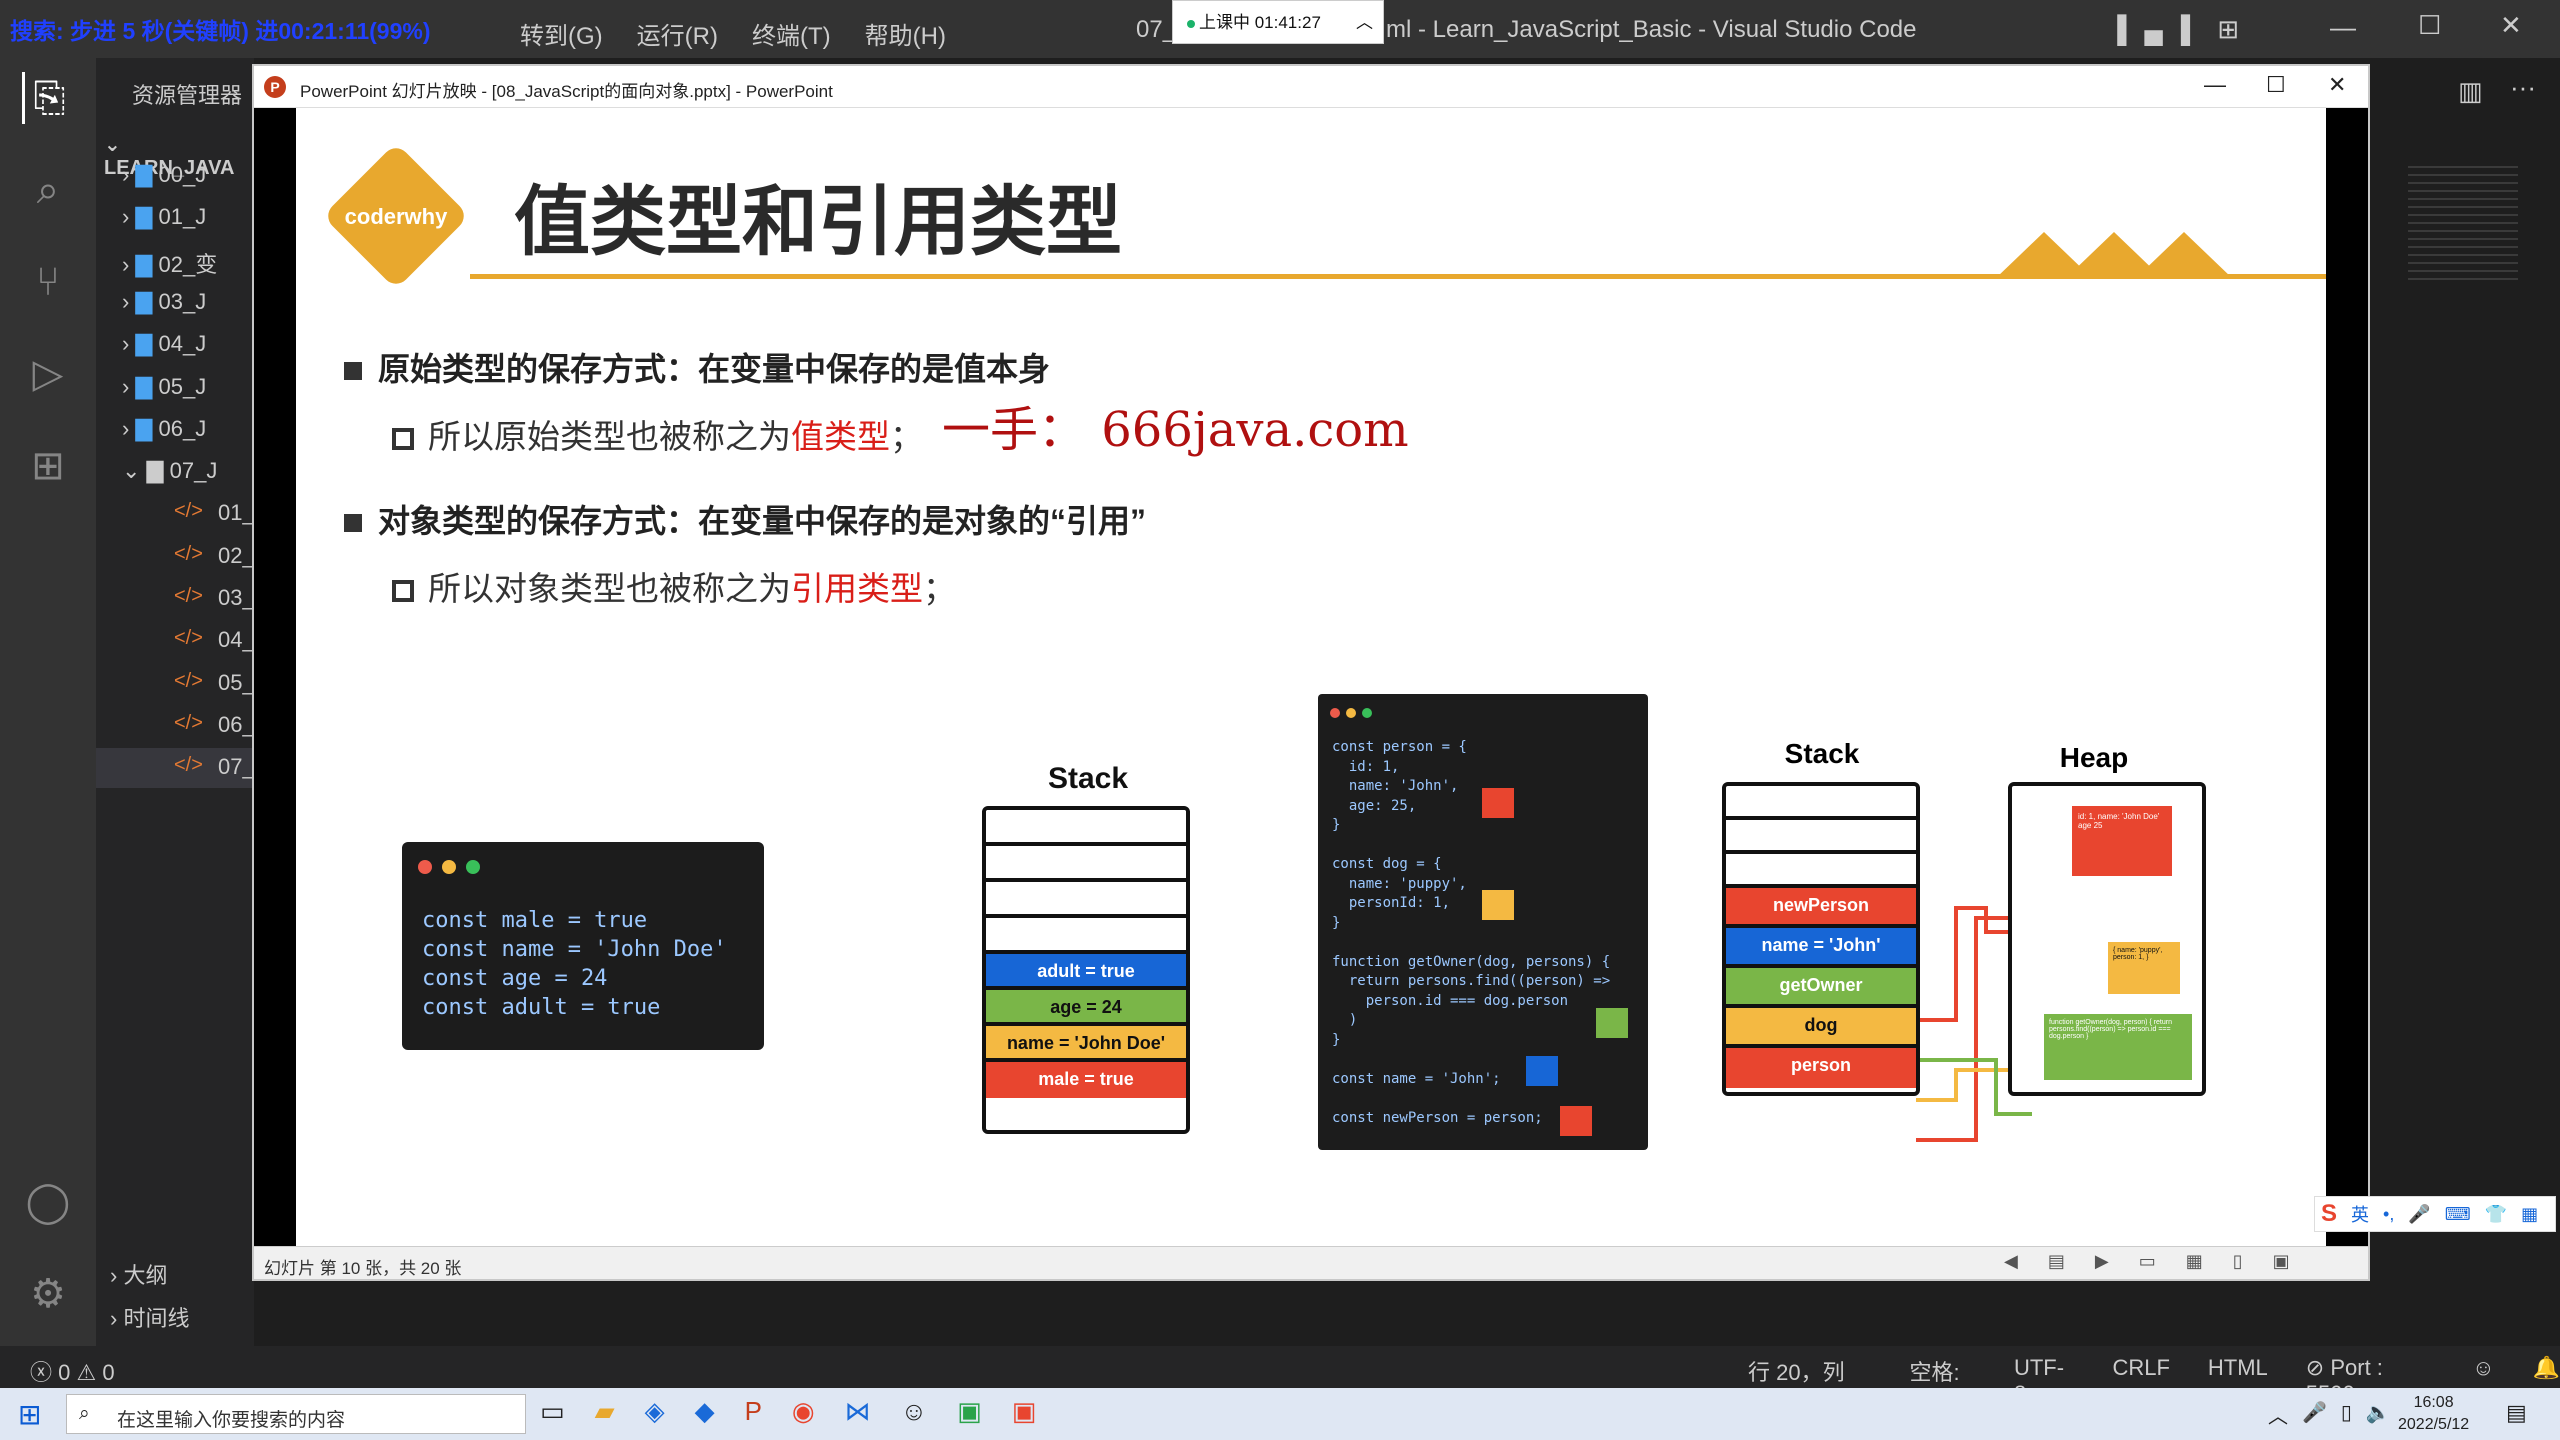 The height and width of the screenshot is (1440, 2560). I want to click on folder-item: › ▇ 05_J, so click(164, 387).